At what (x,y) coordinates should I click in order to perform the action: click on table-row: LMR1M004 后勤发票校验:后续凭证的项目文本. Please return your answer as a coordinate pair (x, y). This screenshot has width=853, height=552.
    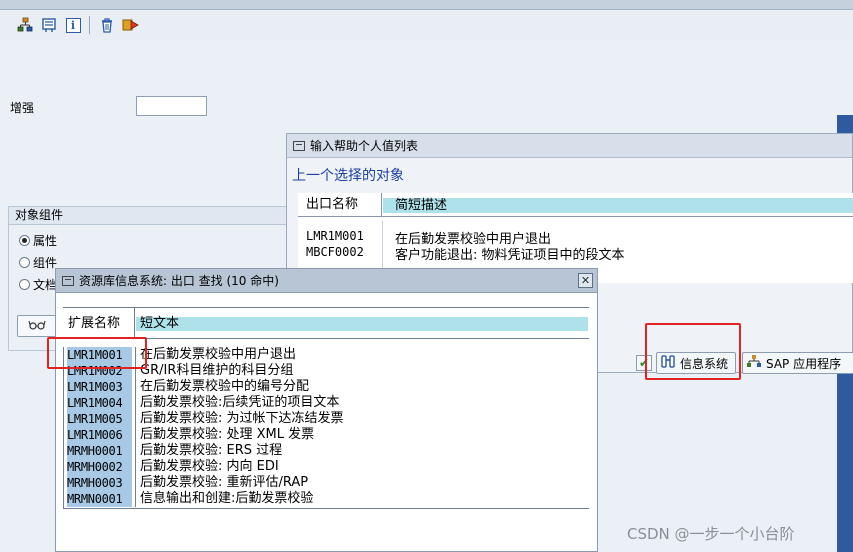
    Looking at the image, I should click on (326, 403).